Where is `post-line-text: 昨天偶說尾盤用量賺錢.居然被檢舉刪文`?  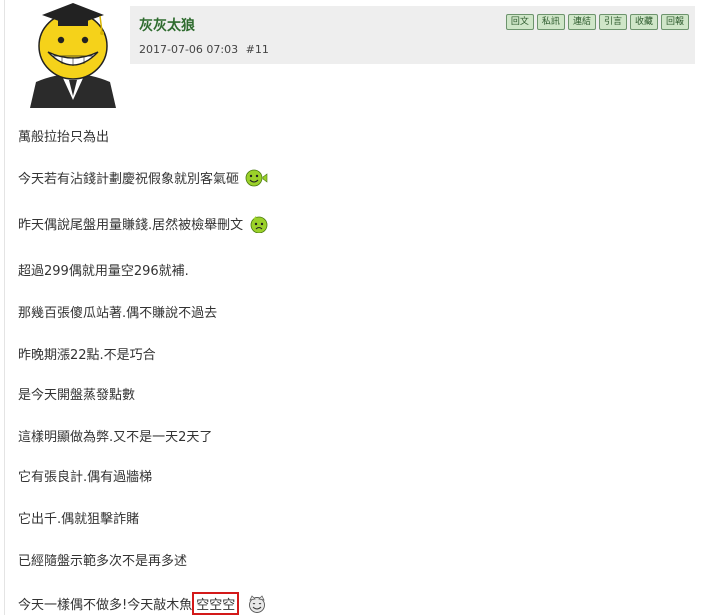 post-line-text: 昨天偶說尾盤用量賺錢.居然被檢舉刪文 is located at coordinates (131, 225).